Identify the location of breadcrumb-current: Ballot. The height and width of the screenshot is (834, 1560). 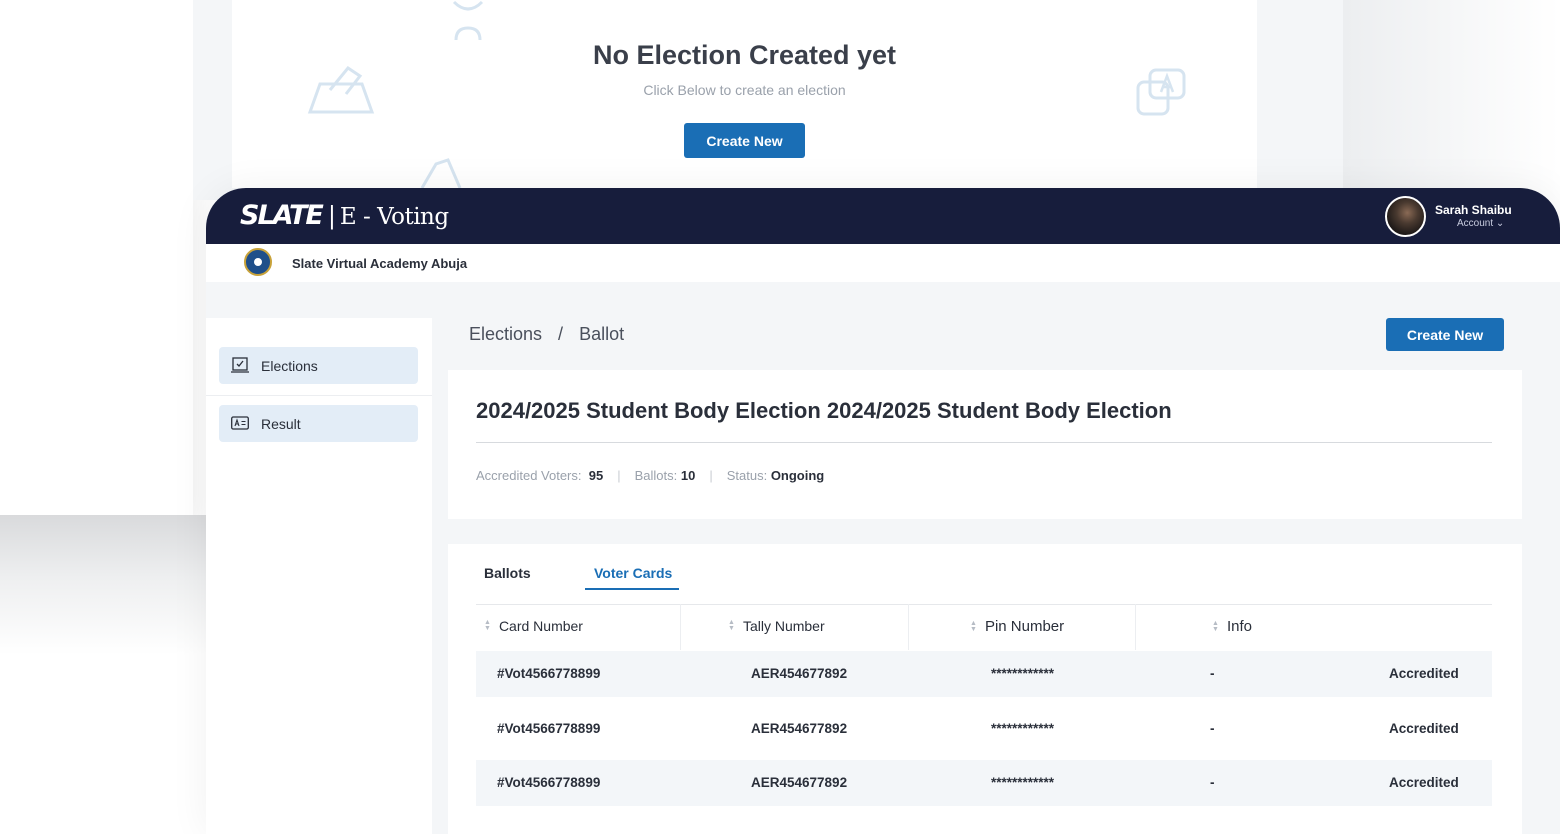
(602, 334).